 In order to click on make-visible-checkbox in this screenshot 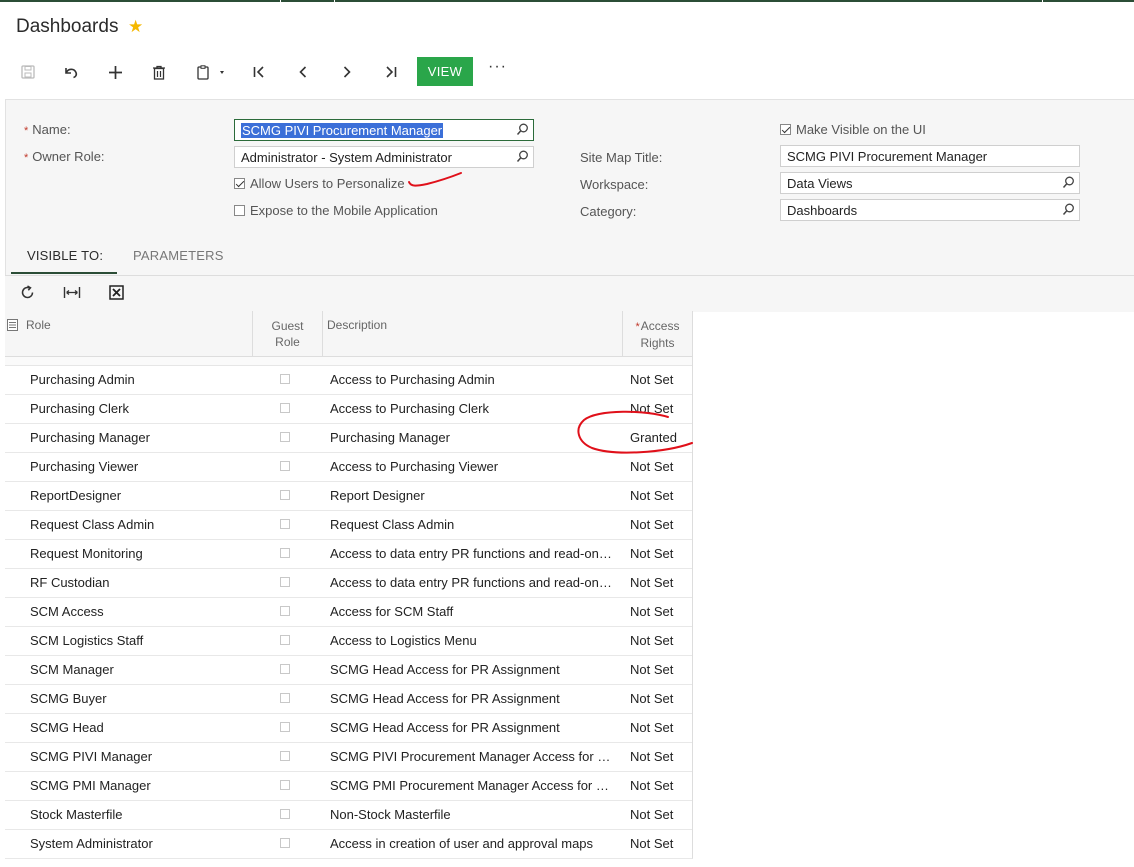, I will do `click(785, 129)`.